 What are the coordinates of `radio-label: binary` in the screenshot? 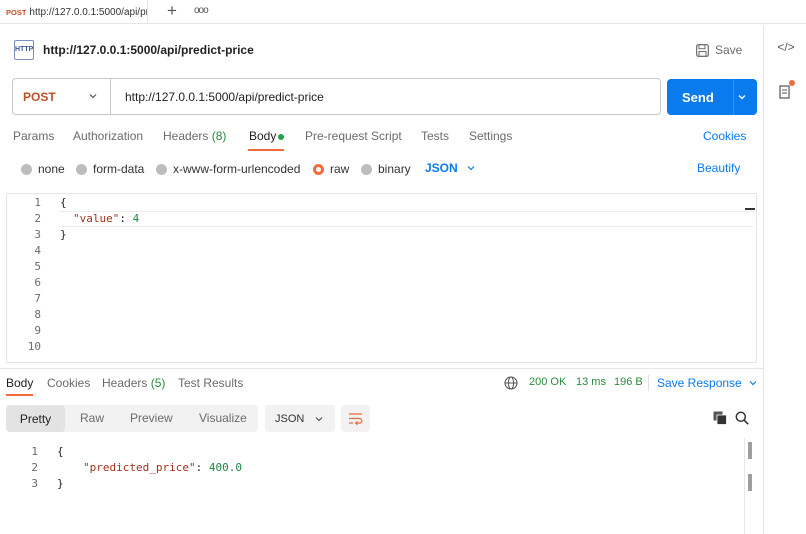 It's located at (394, 169).